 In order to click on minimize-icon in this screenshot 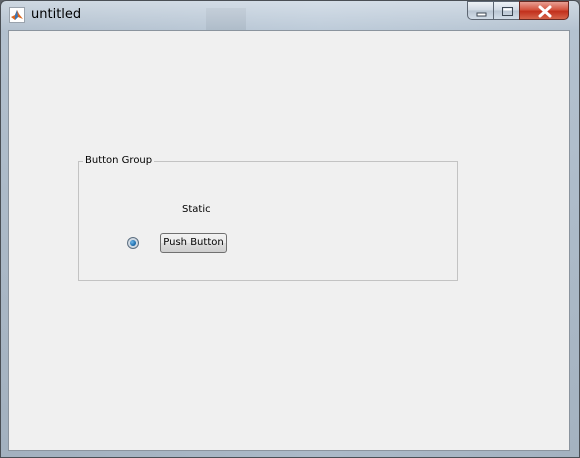, I will do `click(481, 14)`.